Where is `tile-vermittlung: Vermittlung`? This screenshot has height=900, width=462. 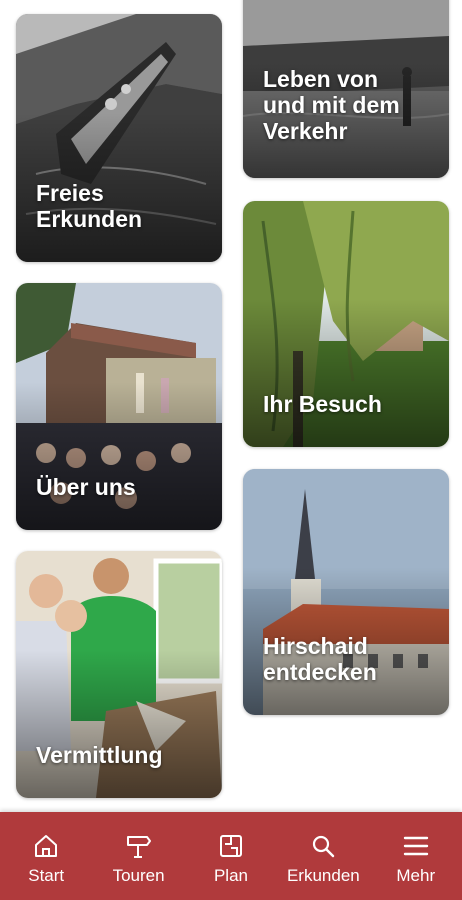
tile-vermittlung: Vermittlung is located at coordinates (119, 674).